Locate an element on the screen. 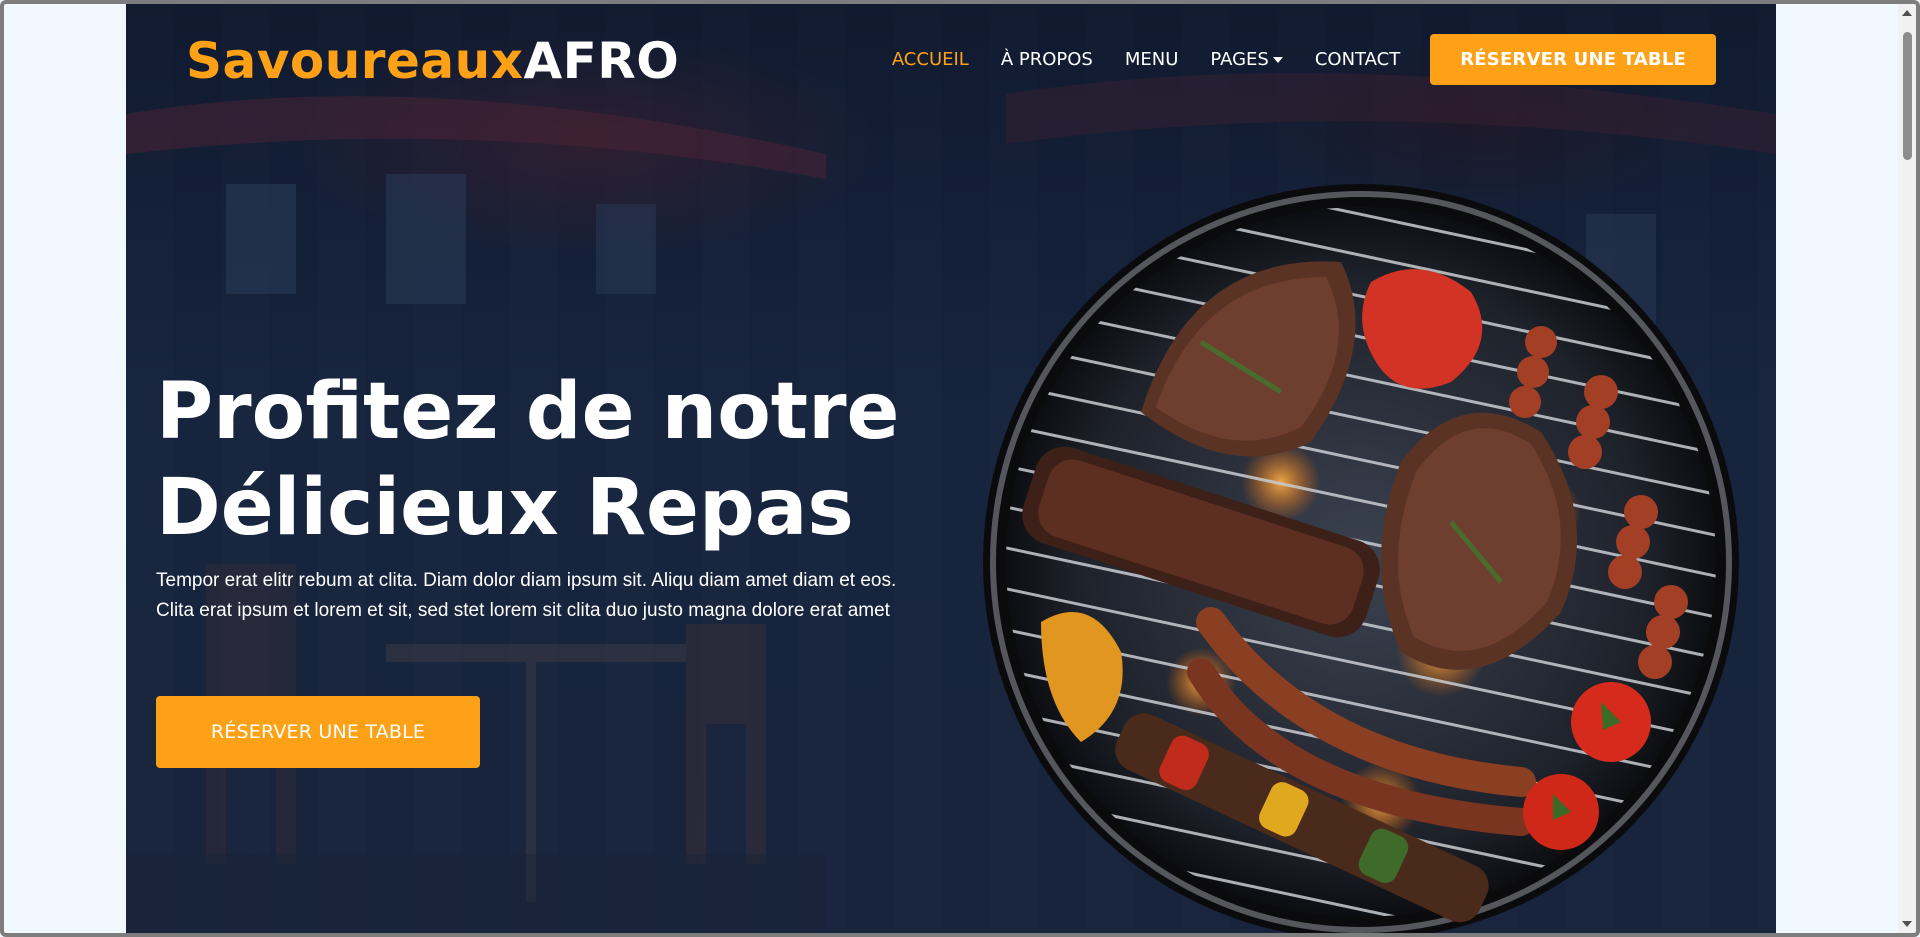 The width and height of the screenshot is (1920, 937). hero-title: Profitez de notre Délicieux Repas is located at coordinates (556, 460).